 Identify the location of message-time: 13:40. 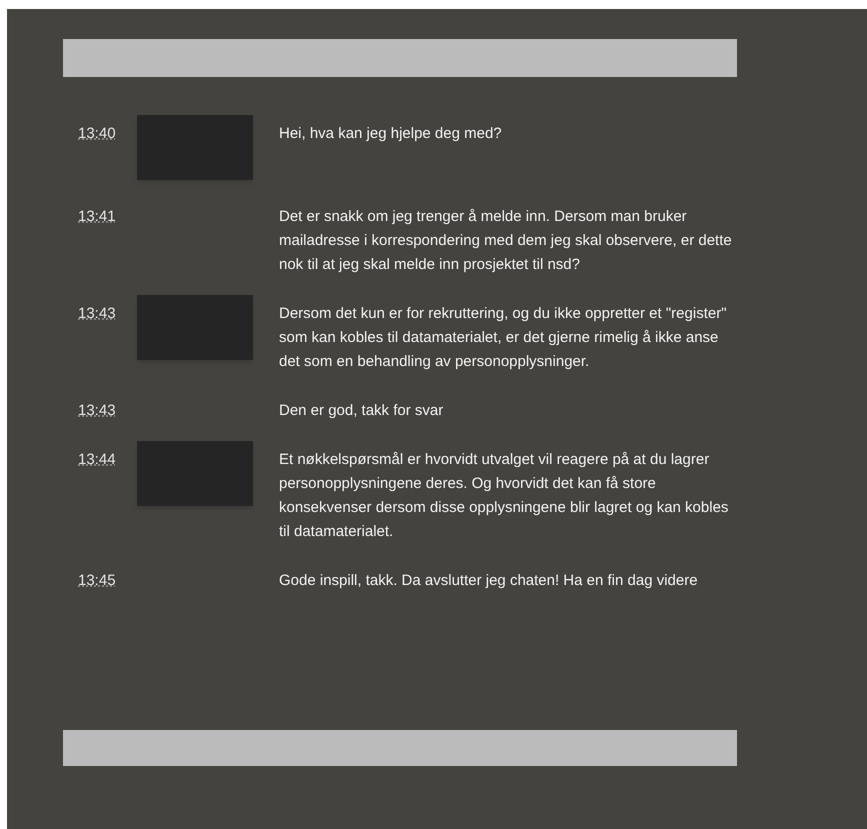
(97, 134).